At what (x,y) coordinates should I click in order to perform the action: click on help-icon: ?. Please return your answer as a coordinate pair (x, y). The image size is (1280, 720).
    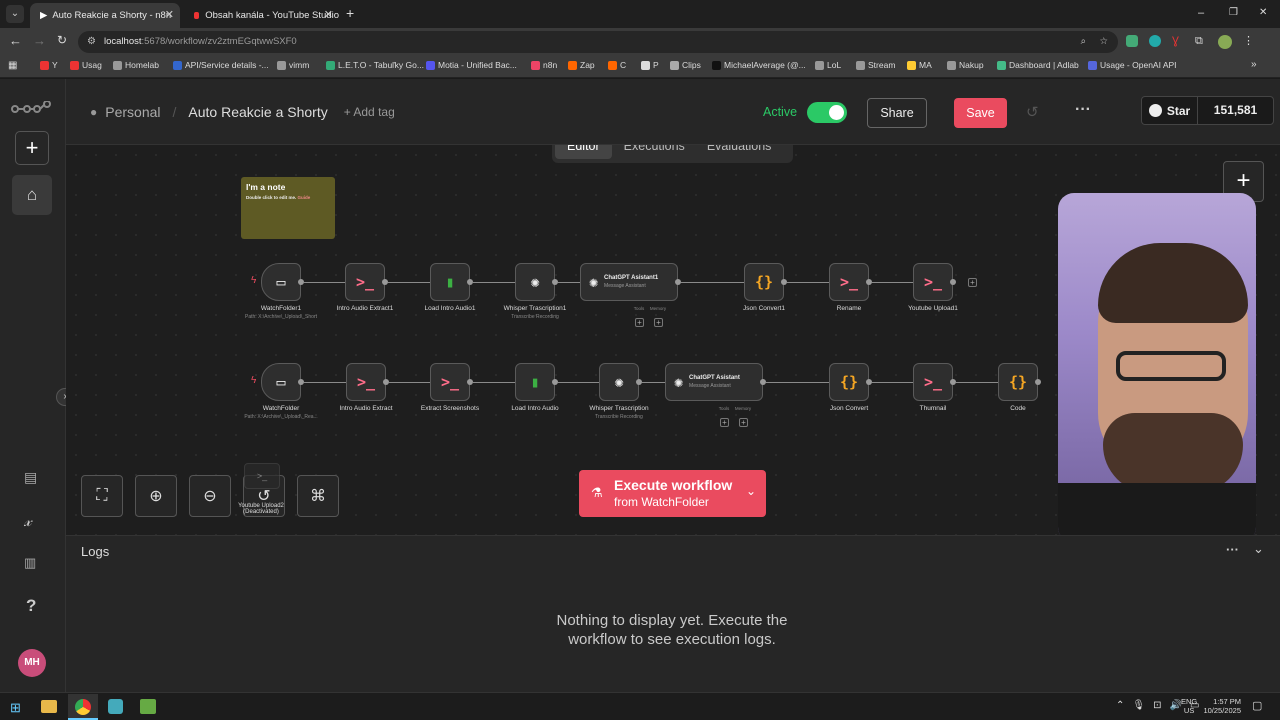
    Looking at the image, I should click on (31, 606).